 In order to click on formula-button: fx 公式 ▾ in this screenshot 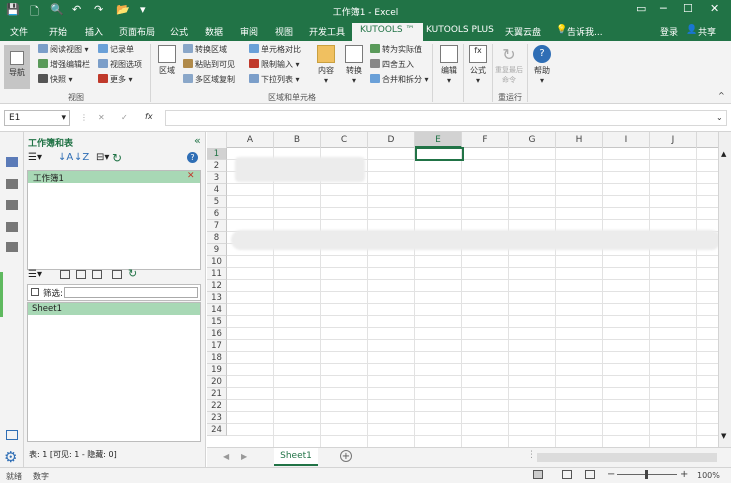, I will do `click(478, 65)`.